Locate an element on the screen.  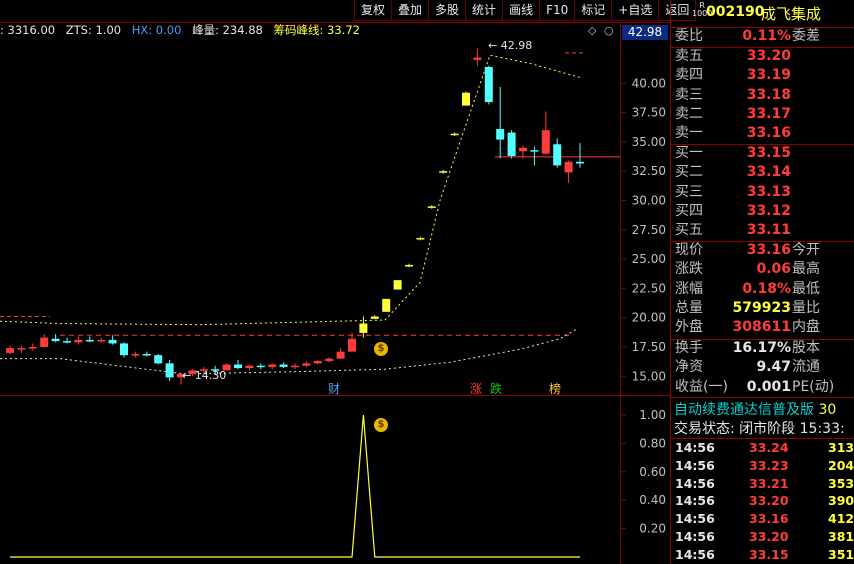
stat2-row-value: 16.17% is located at coordinates (761, 348).